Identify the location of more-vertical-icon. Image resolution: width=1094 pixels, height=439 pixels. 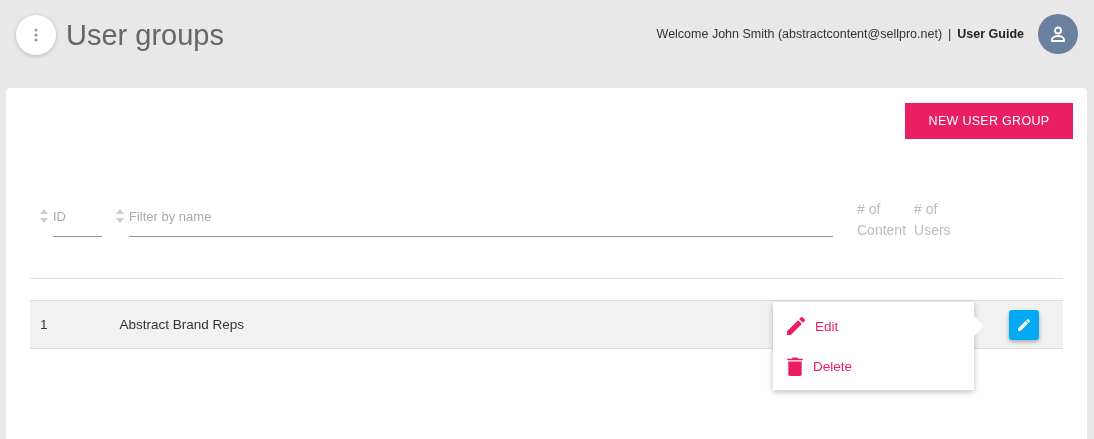
(36, 35).